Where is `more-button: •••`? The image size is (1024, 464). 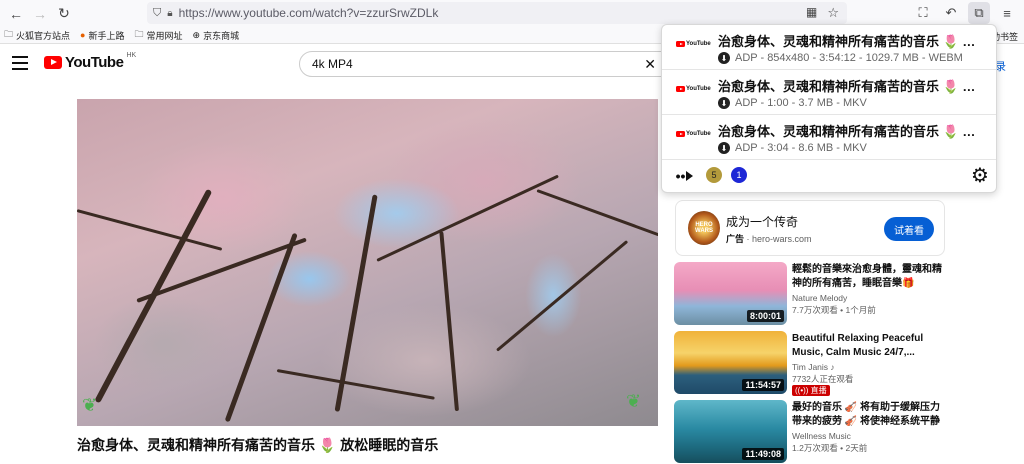
more-button: ••• is located at coordinates (683, 176).